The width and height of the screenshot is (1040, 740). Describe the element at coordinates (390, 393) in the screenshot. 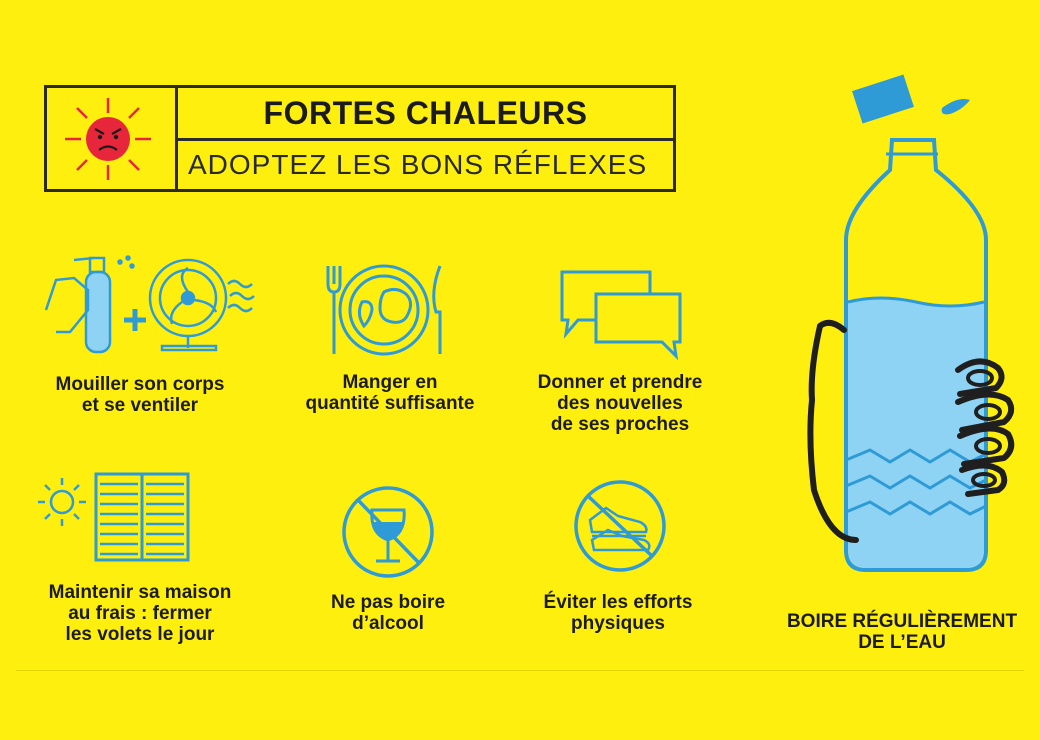

I see `tip-caption-2: Manger en quantité suffisante` at that location.